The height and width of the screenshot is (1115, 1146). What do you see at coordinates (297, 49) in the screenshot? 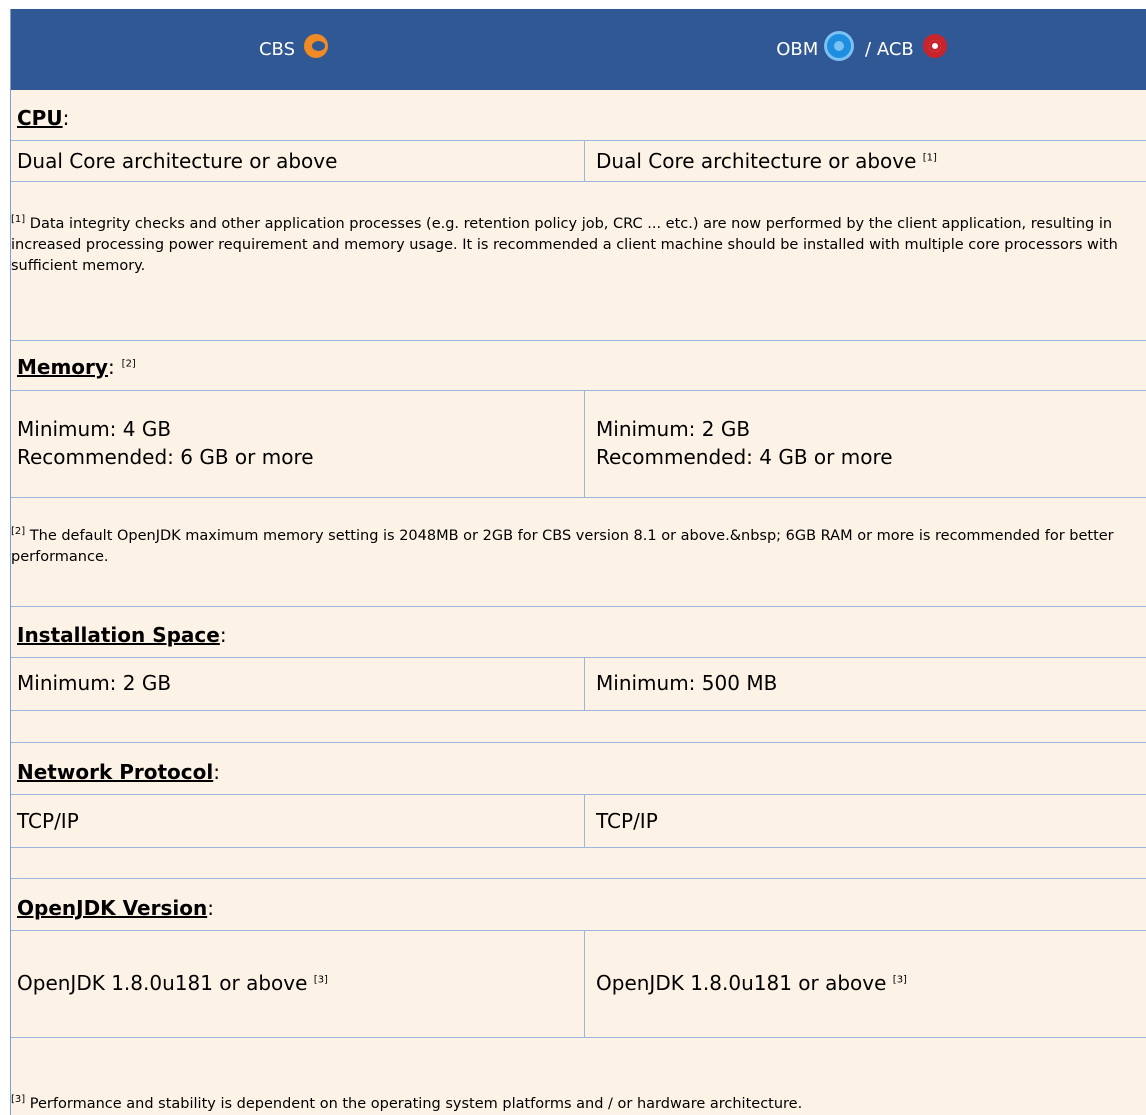
I see `header-cbs: CBS` at bounding box center [297, 49].